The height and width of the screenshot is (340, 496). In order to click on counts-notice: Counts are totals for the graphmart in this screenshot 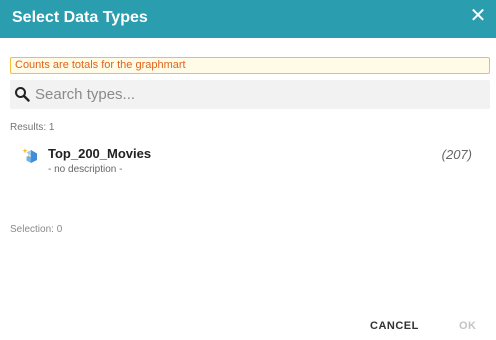, I will do `click(250, 65)`.